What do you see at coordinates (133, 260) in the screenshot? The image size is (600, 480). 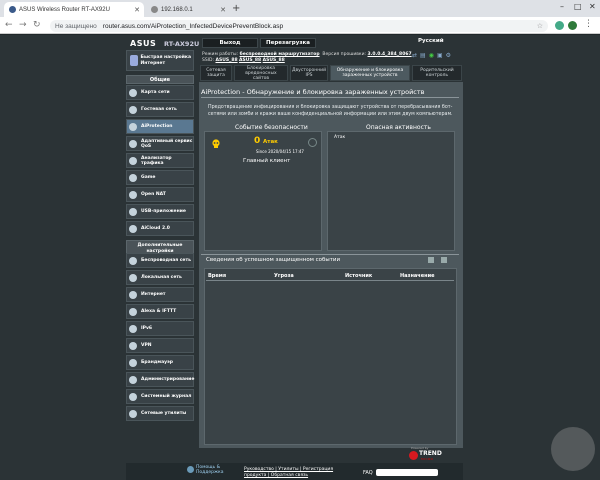 I see `wireless-icon` at bounding box center [133, 260].